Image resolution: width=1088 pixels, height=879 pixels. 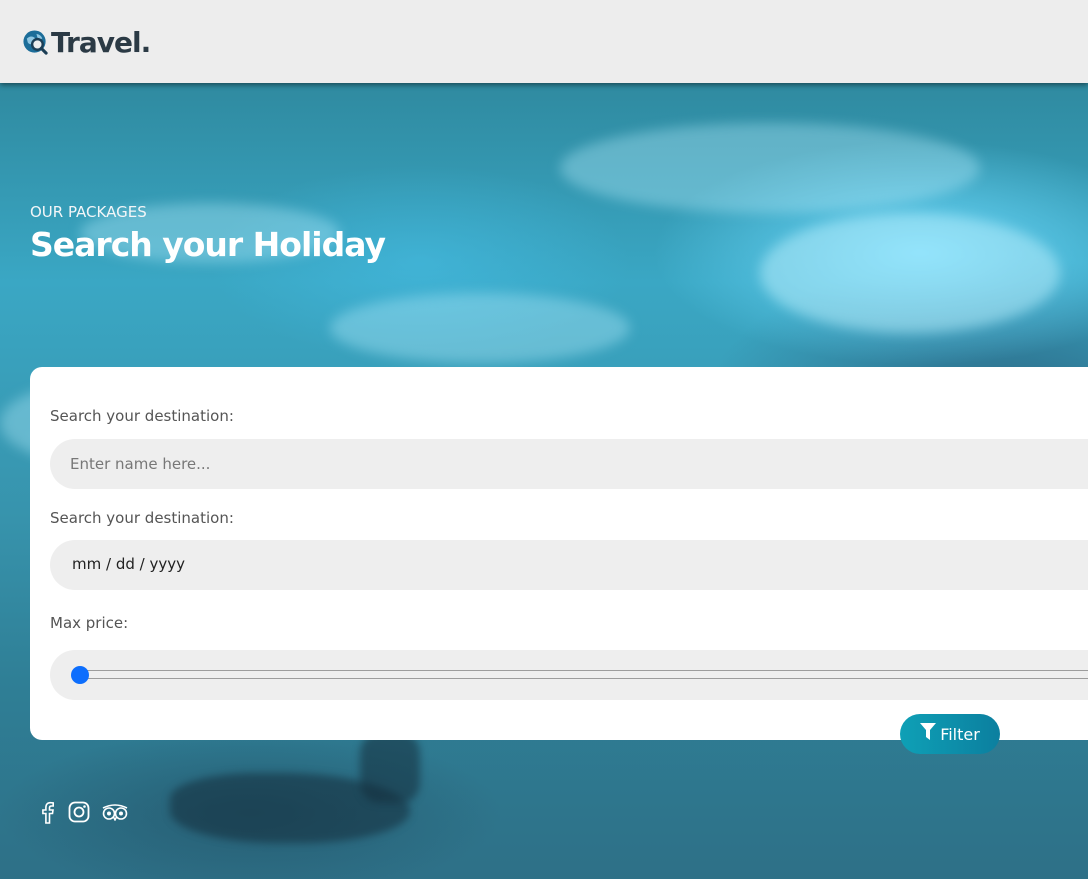 What do you see at coordinates (208, 244) in the screenshot?
I see `page-title: Search your Holiday` at bounding box center [208, 244].